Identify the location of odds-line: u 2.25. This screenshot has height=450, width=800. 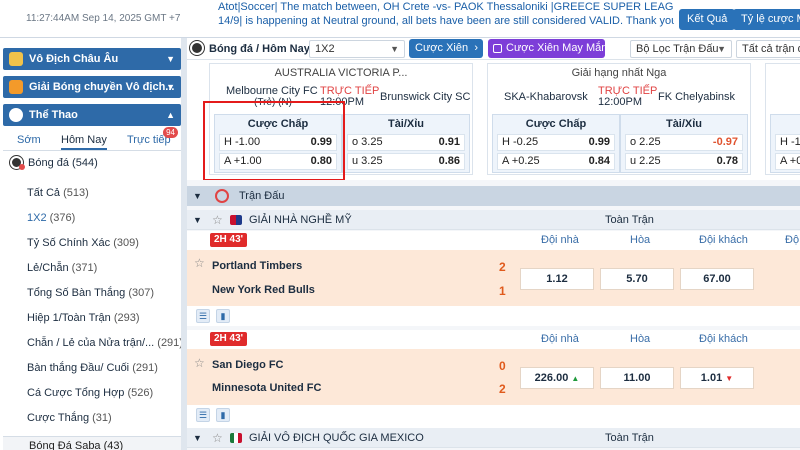
(645, 161).